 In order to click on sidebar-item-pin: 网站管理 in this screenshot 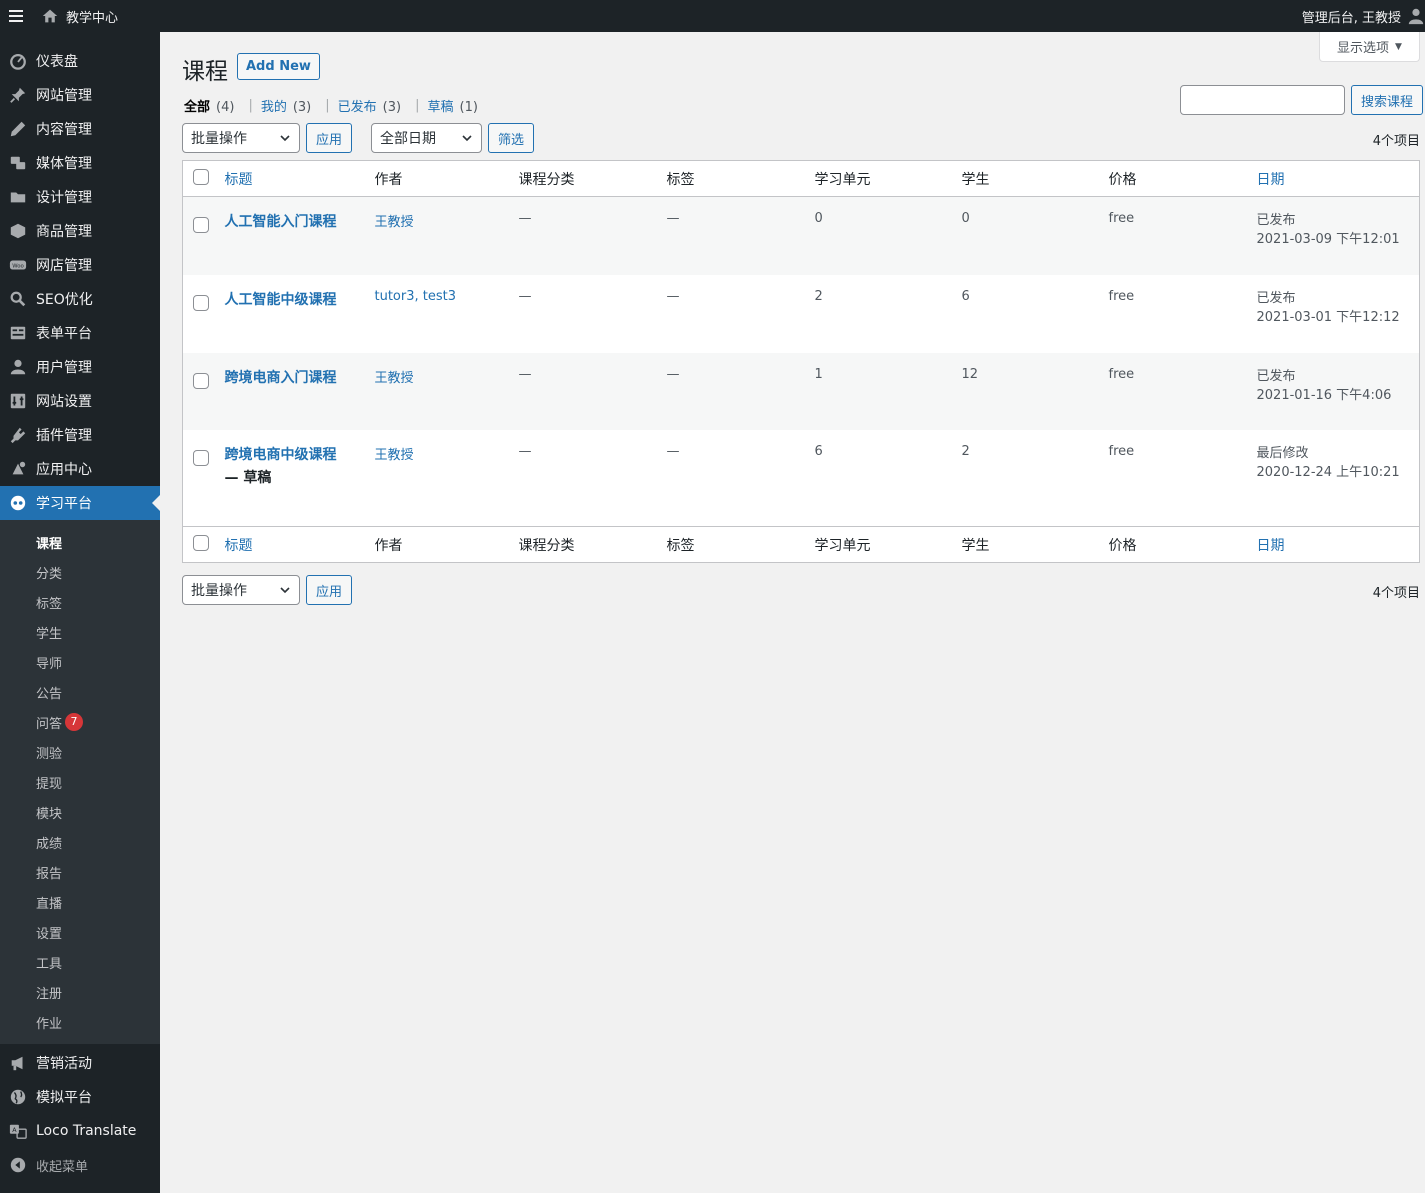, I will do `click(80, 95)`.